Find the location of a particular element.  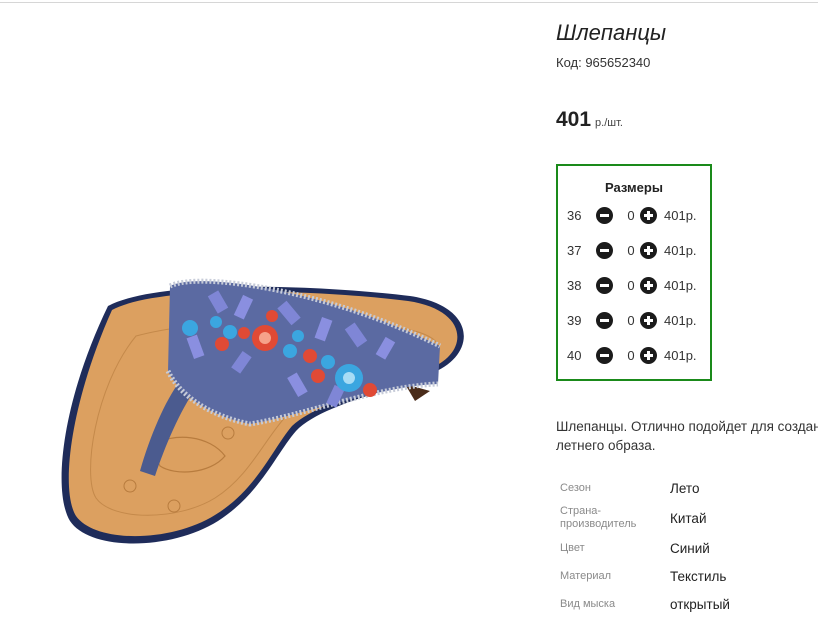

attr-value-toe: открытый is located at coordinates (700, 604).